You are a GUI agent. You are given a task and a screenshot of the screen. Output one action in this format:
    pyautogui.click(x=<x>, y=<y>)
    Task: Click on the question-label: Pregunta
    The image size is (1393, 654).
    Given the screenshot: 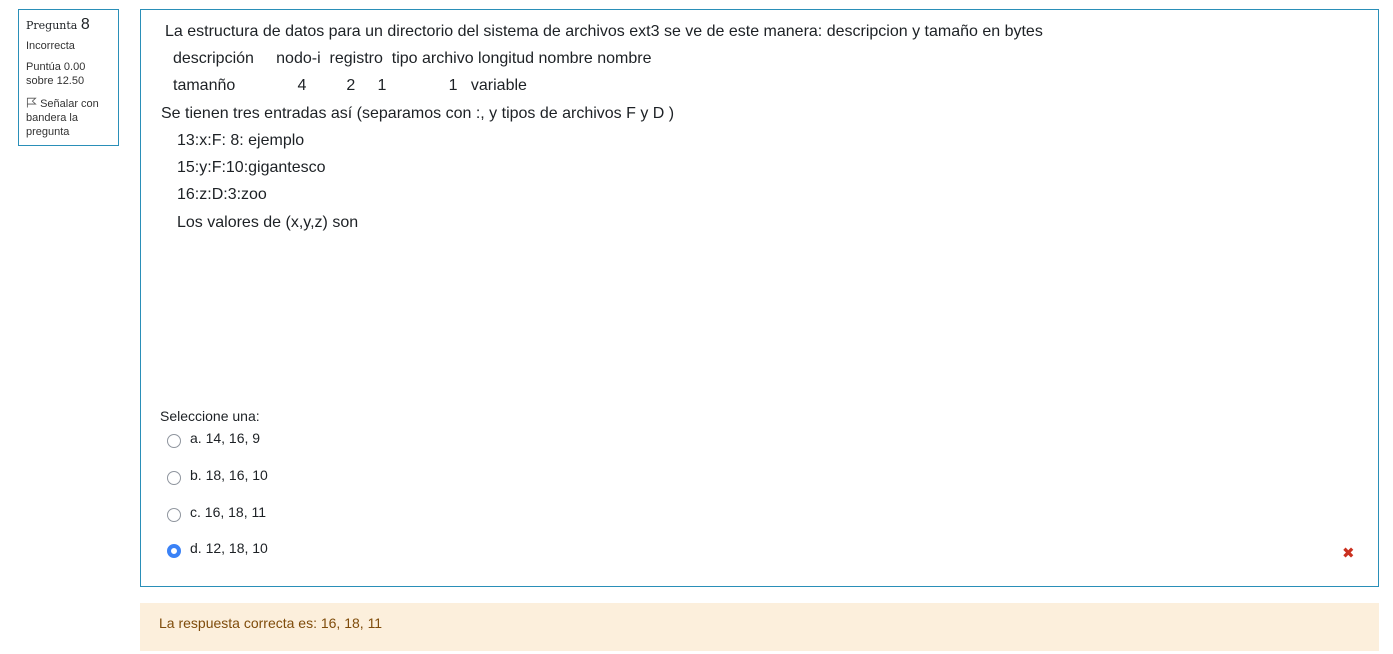 What is the action you would take?
    pyautogui.click(x=52, y=25)
    